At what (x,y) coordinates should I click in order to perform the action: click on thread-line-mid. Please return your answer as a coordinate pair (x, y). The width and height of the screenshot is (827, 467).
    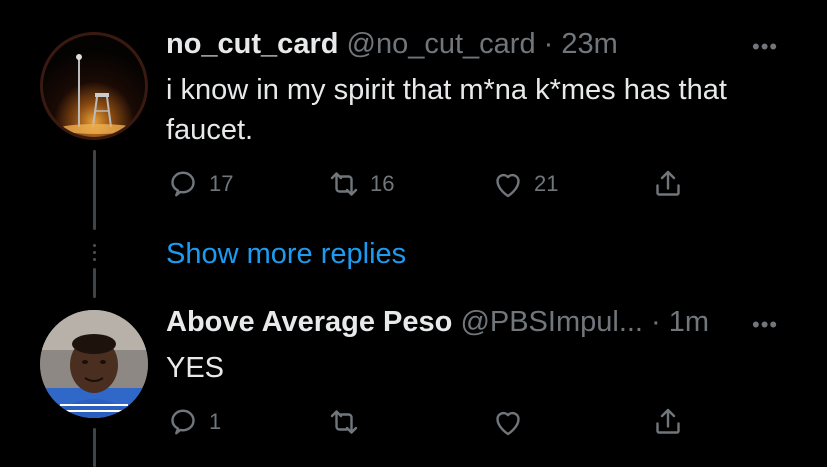
    Looking at the image, I should click on (94, 283).